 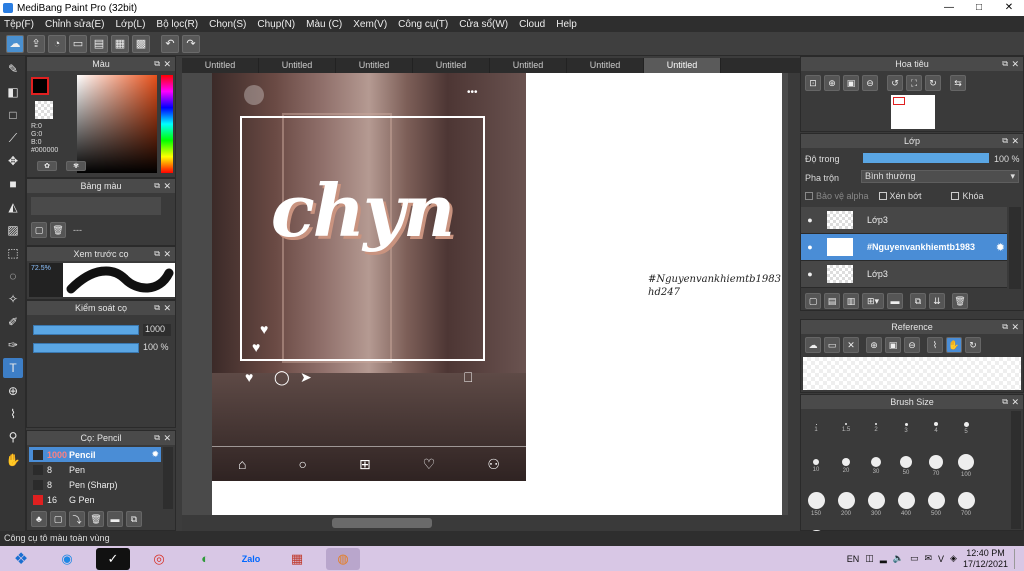 I want to click on operation-icon: ⊕, so click(x=13, y=391).